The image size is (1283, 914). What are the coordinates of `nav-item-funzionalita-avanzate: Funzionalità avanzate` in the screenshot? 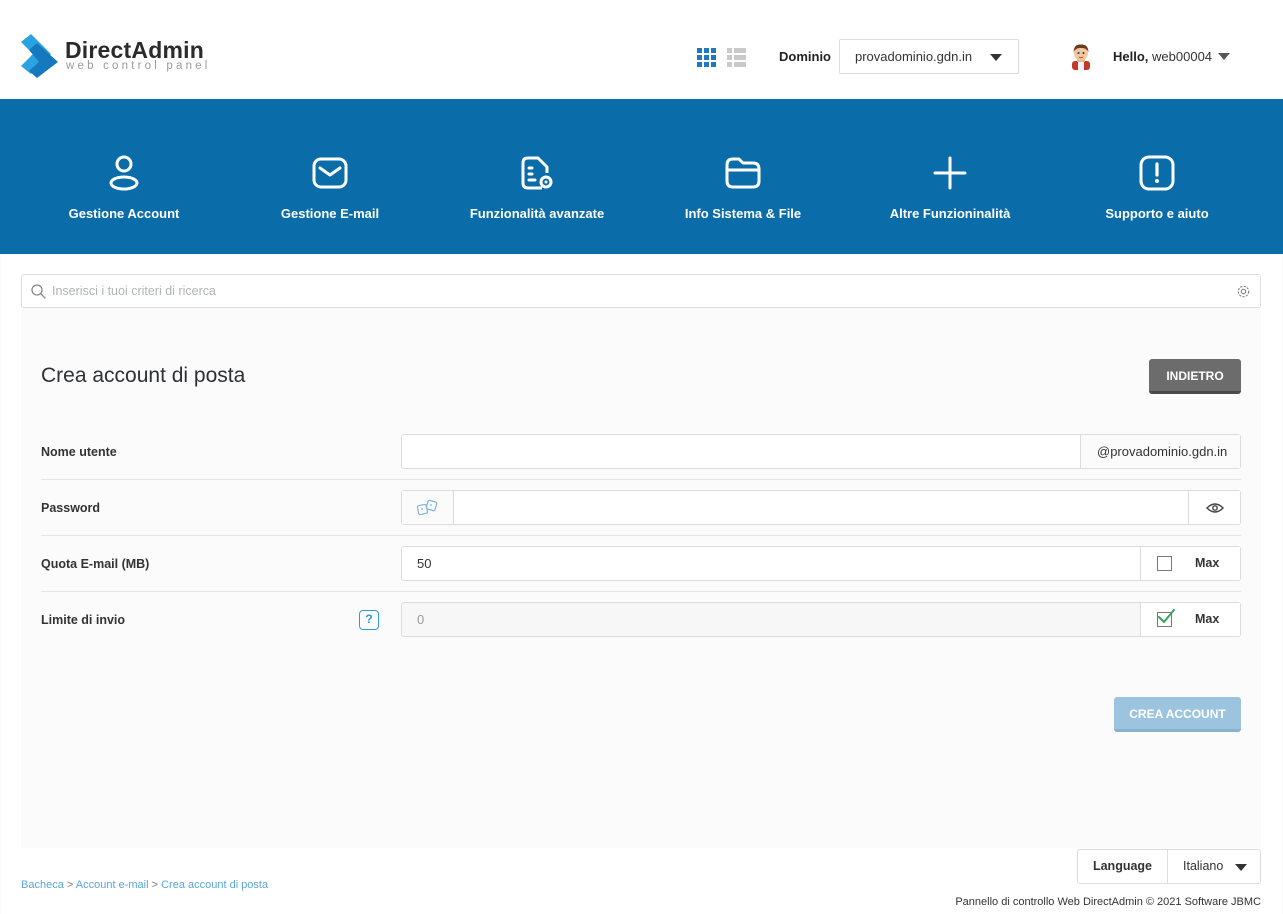 It's located at (537, 176).